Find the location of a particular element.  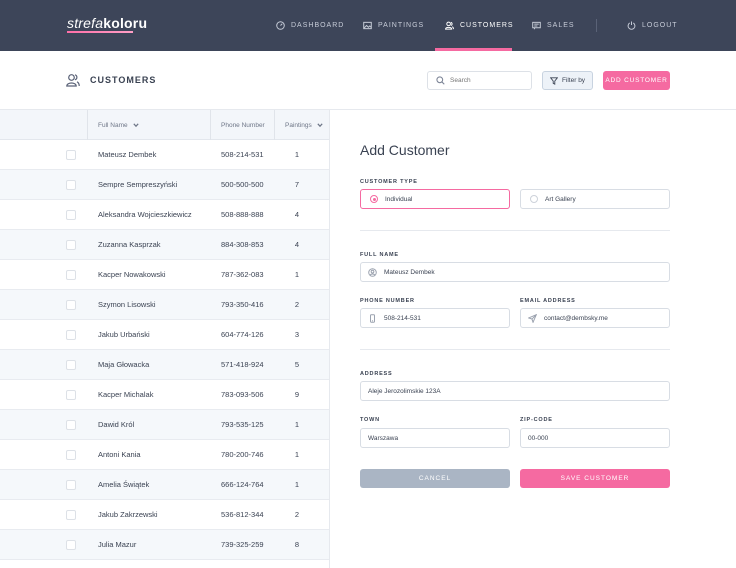

customer-type-label: CUSTOMER TYPE is located at coordinates (389, 182).